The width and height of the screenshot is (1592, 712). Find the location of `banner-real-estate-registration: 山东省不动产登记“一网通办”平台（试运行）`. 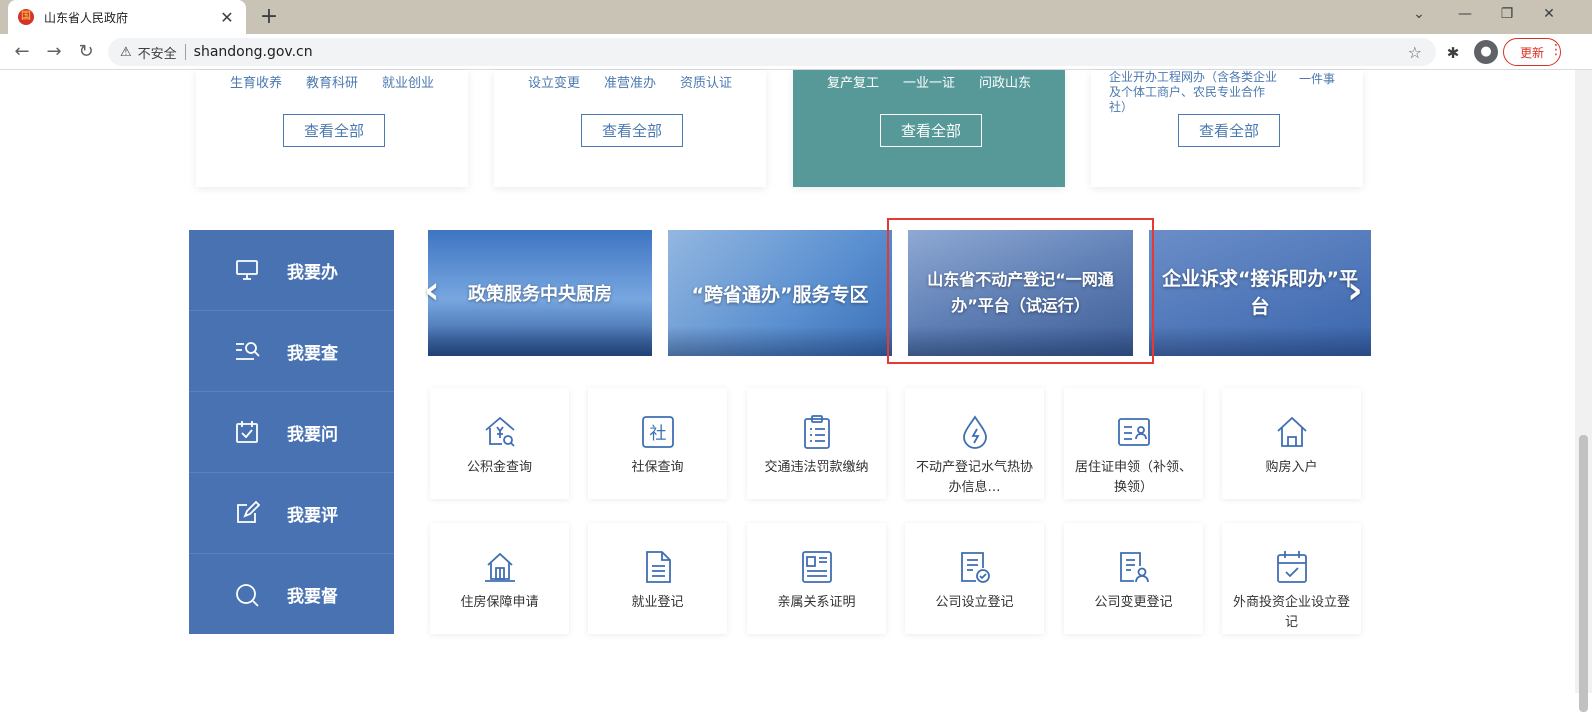

banner-real-estate-registration: 山东省不动产登记“一网通办”平台（试运行） is located at coordinates (1020, 293).